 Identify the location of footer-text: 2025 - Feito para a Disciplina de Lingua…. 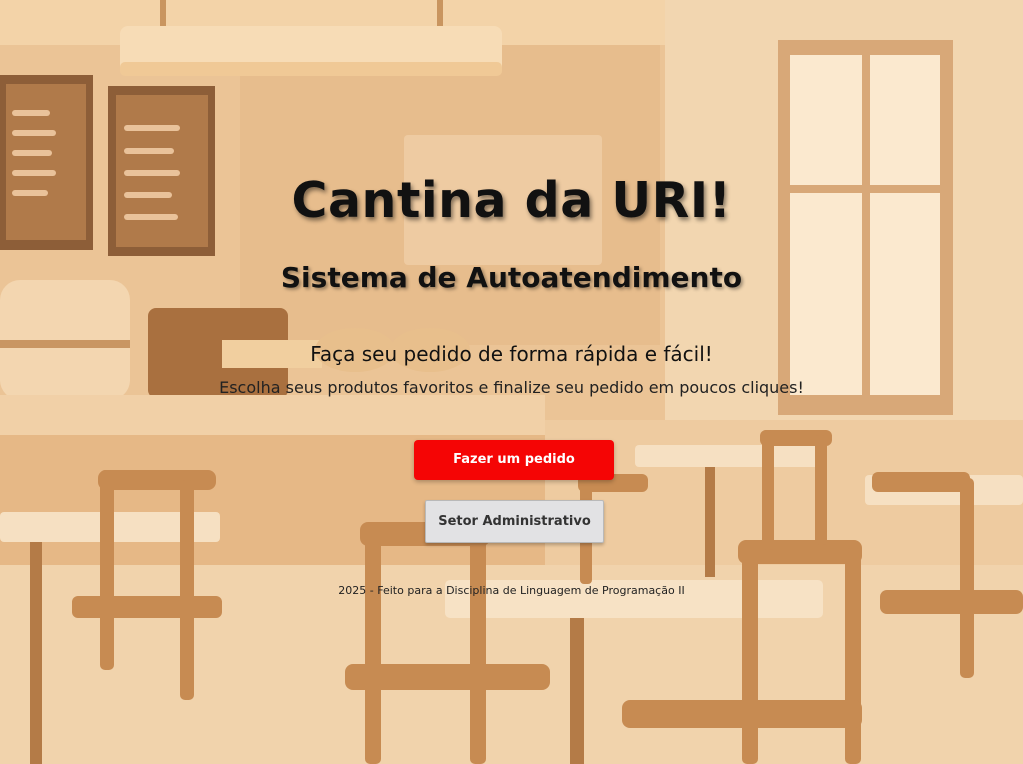
(511, 590).